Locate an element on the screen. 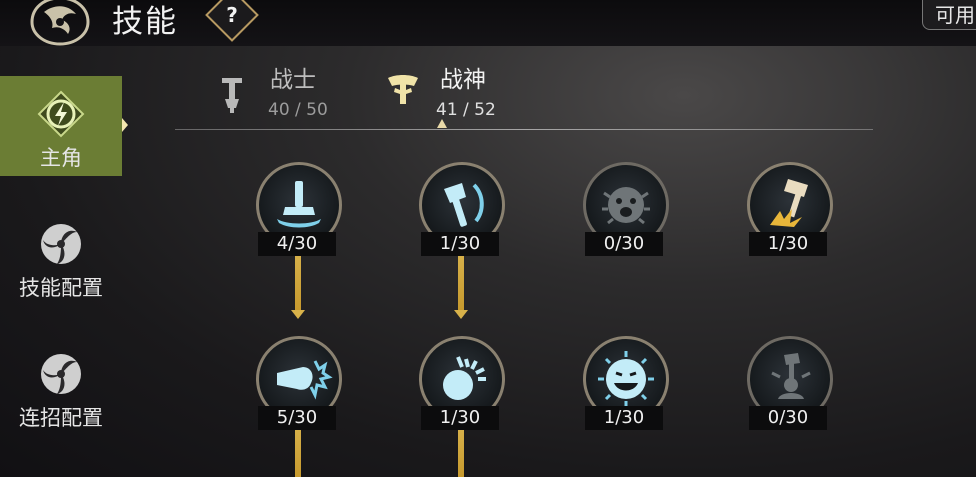 This screenshot has height=477, width=976. skill-node: 4/30 is located at coordinates (299, 210).